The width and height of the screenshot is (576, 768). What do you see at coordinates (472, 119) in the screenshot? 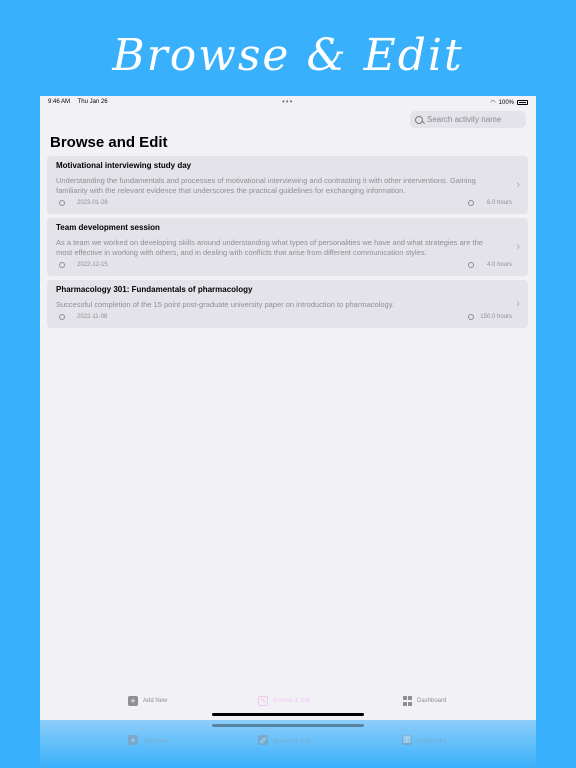
I see `search-input` at bounding box center [472, 119].